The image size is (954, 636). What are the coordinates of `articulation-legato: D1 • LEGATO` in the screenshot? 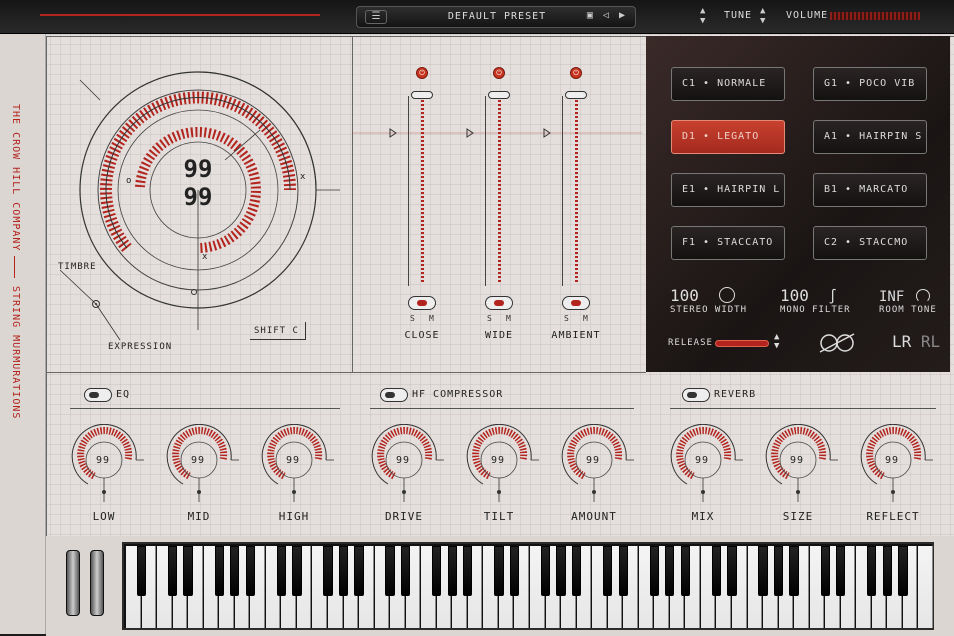 It's located at (728, 137).